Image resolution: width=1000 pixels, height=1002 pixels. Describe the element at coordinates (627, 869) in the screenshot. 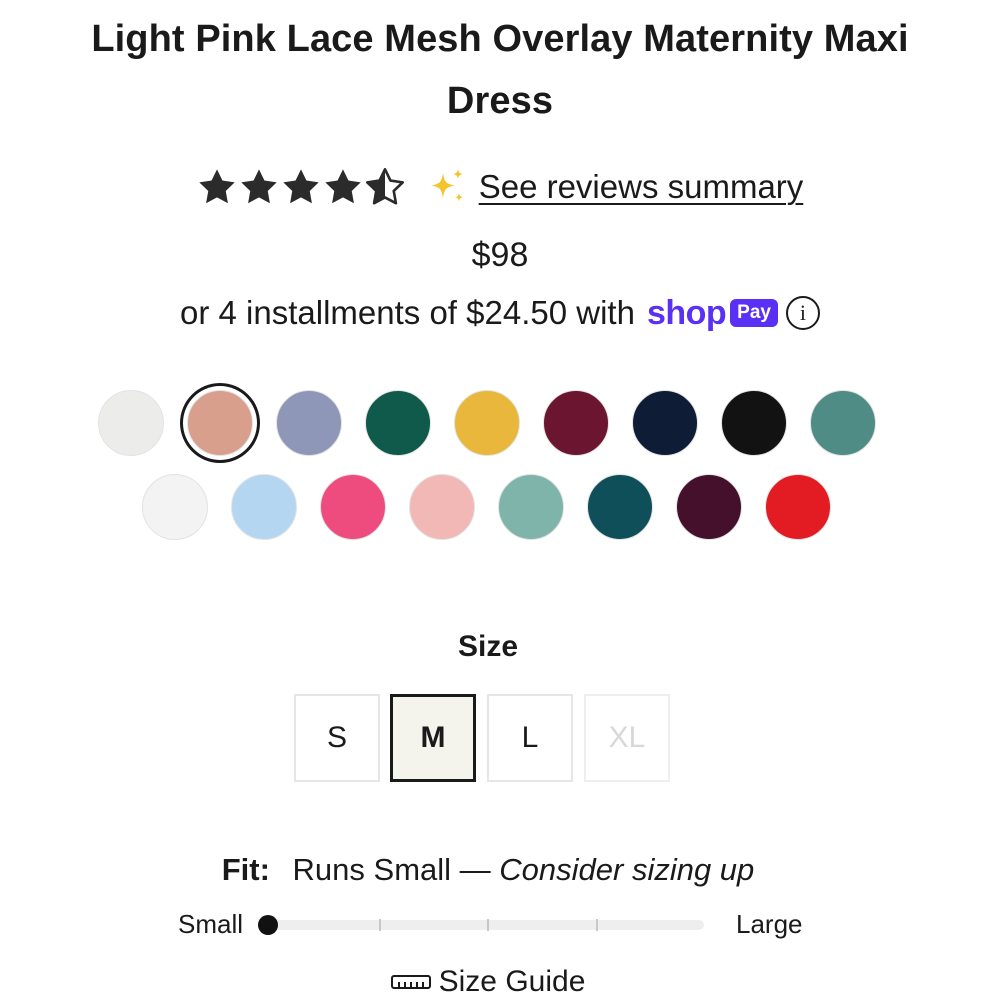

I see `fit-advice: Consider sizing up` at that location.